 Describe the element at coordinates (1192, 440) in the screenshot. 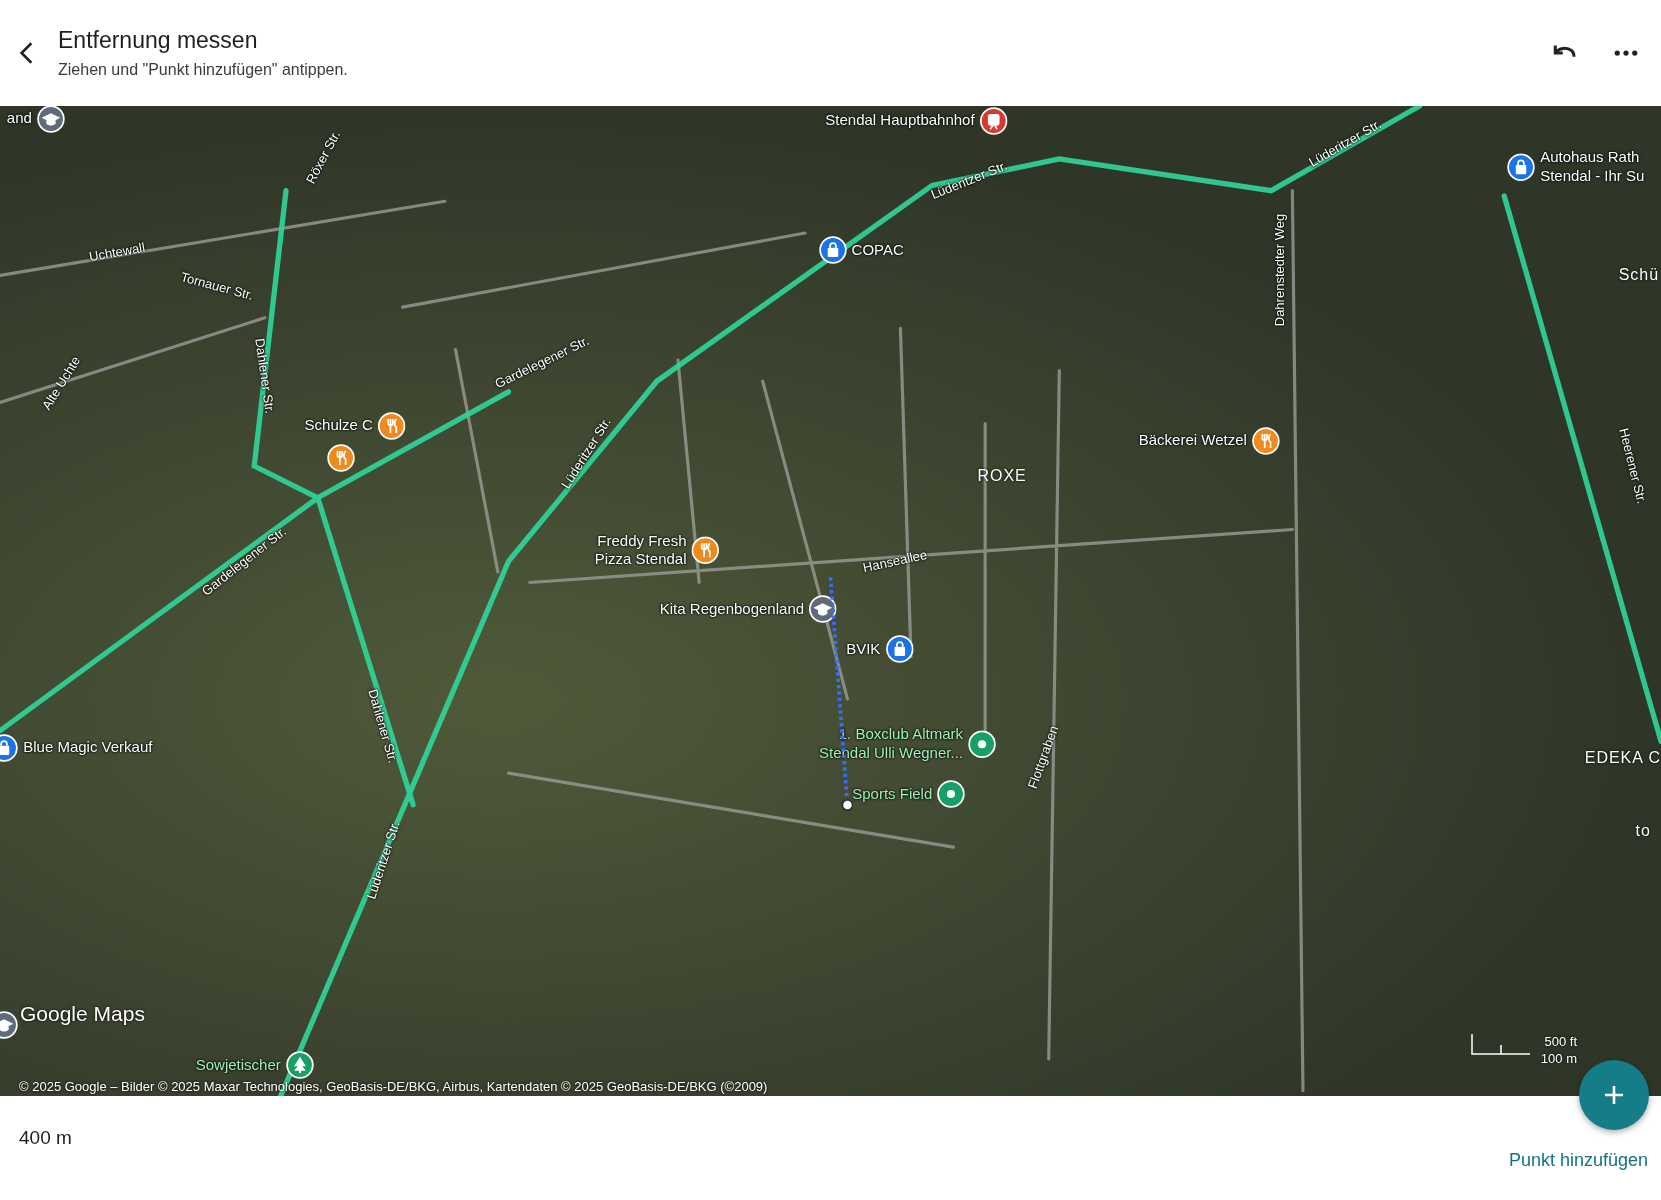

I see `place-label: Bäckerei Wetzel` at that location.